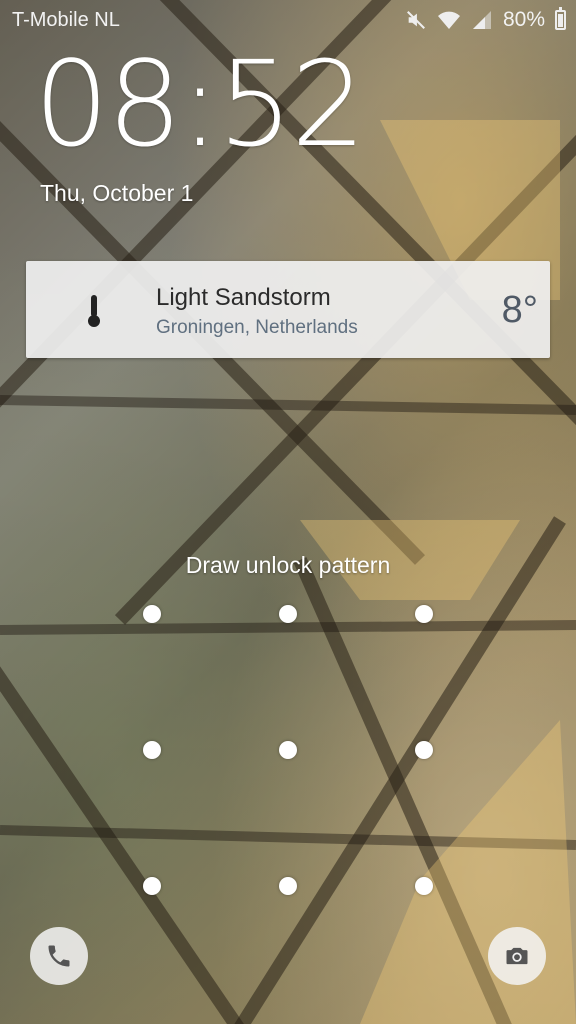 The width and height of the screenshot is (576, 1024). Describe the element at coordinates (288, 20) in the screenshot. I see `status-bar: T-Mobile NL 80%` at that location.